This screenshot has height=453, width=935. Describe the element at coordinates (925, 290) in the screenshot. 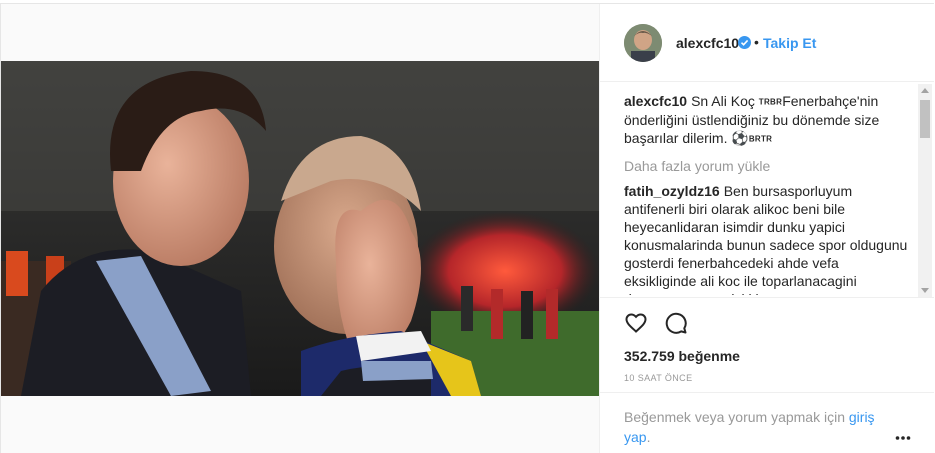

I see `scroll-down-arrow-icon` at that location.